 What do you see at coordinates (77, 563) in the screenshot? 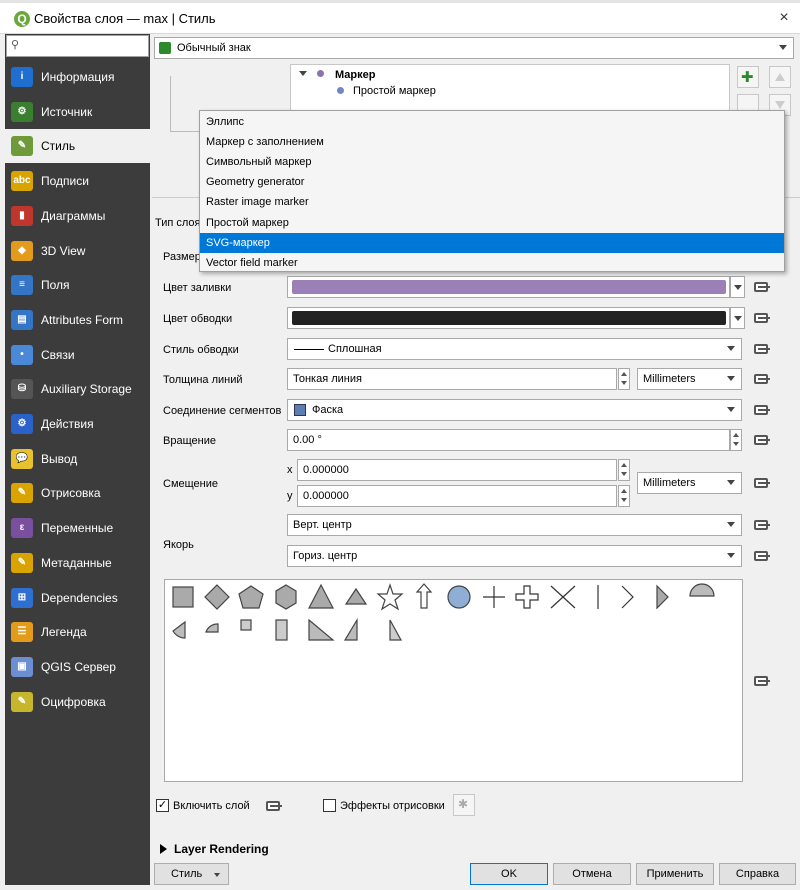
I see `sidebar-item-metadata: ✎ Метаданные` at bounding box center [77, 563].